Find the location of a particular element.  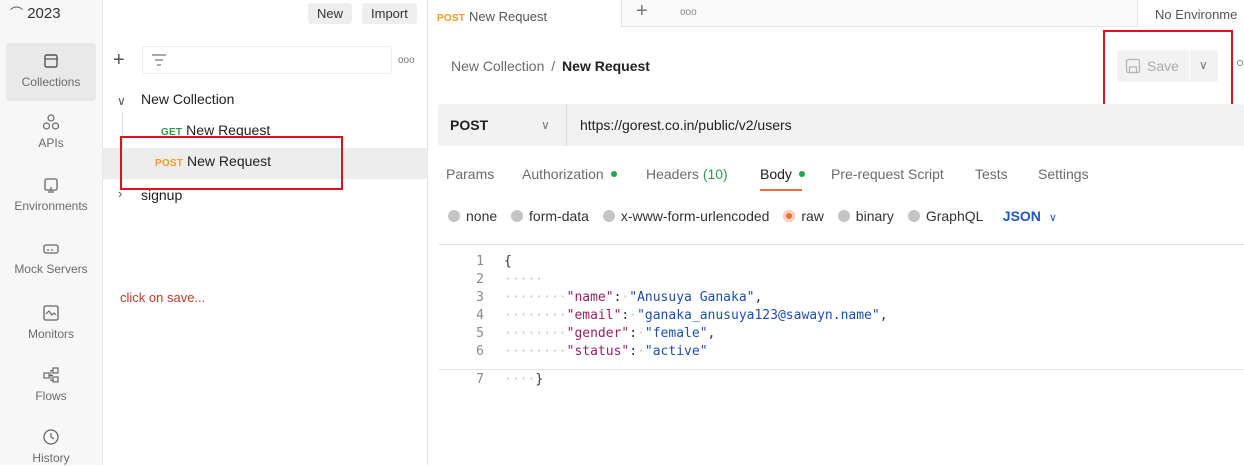

new-tab-icon: + is located at coordinates (642, 11).